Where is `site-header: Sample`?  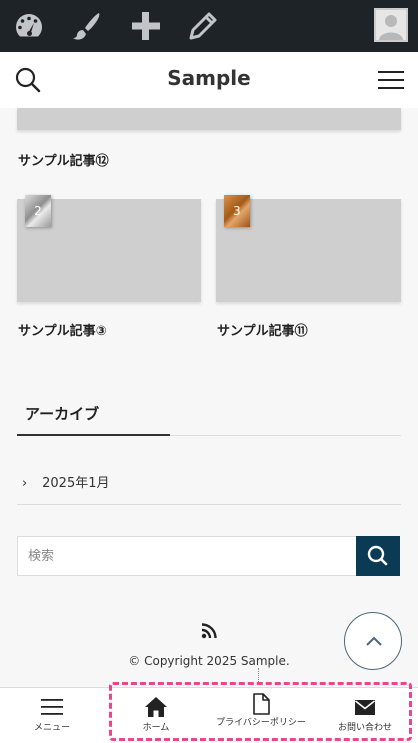 site-header: Sample is located at coordinates (209, 80).